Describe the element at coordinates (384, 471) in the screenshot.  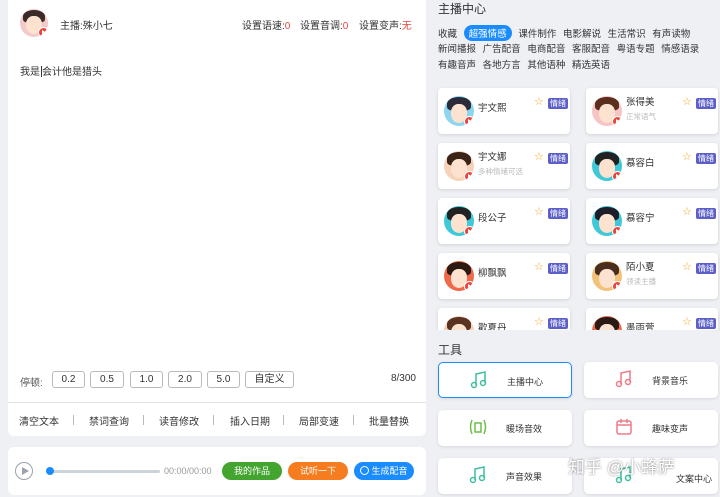
I see `generate-voice-button: 生成配音` at that location.